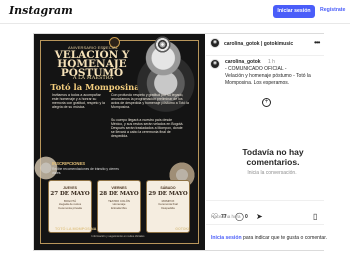  What do you see at coordinates (317, 42) in the screenshot?
I see `more-horizontal-icon: •••` at bounding box center [317, 42].